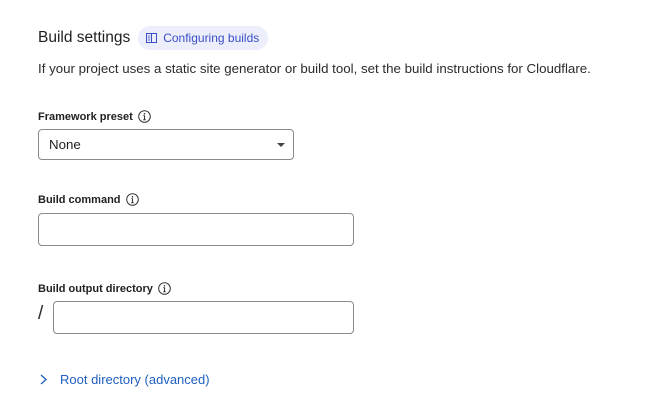 The height and width of the screenshot is (406, 651). I want to click on book-icon, so click(152, 38).